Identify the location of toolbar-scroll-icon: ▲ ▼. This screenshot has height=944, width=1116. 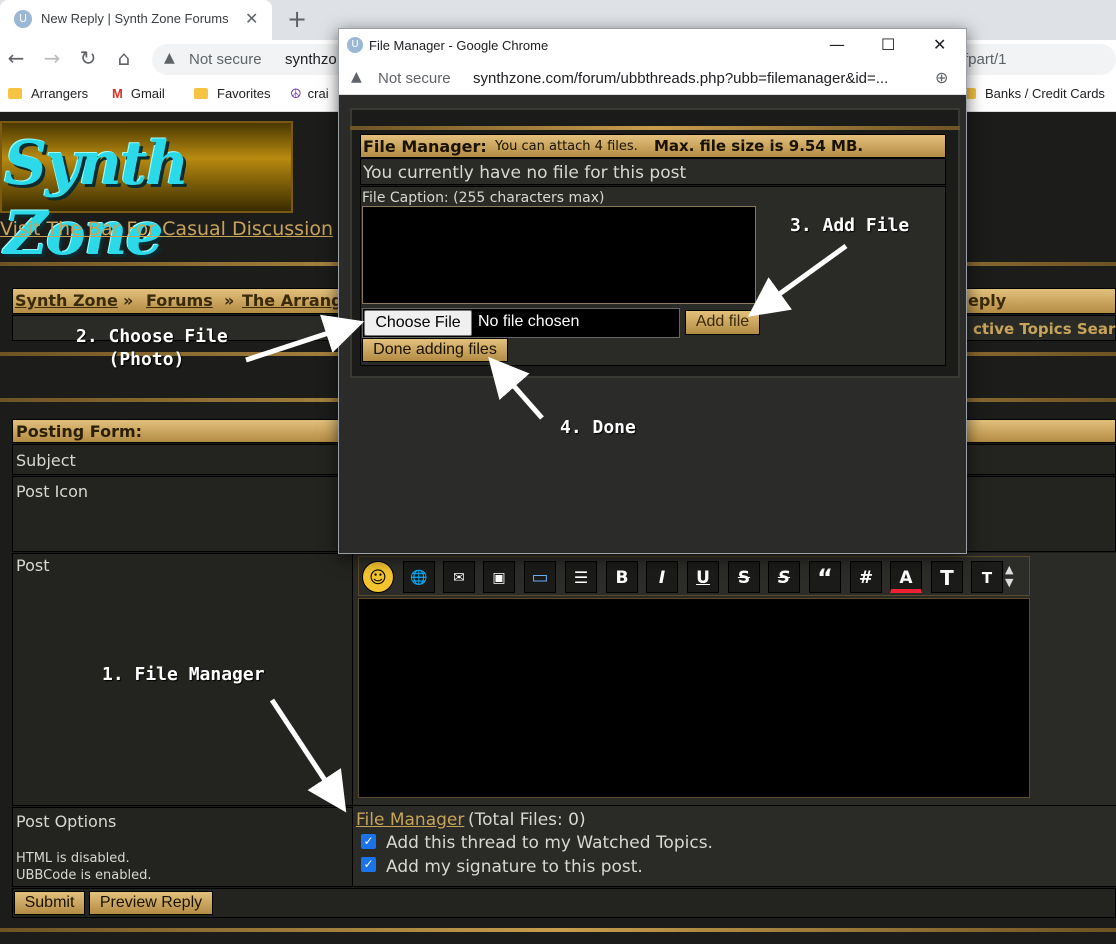
(1009, 576).